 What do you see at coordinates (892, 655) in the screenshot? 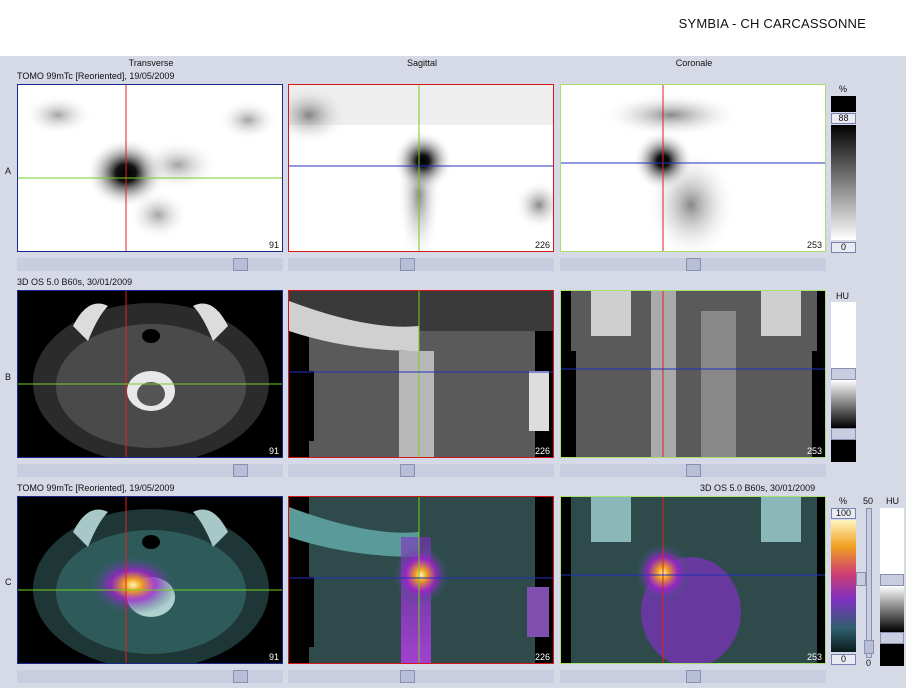
I see `colorbar-c-hu-bottom` at bounding box center [892, 655].